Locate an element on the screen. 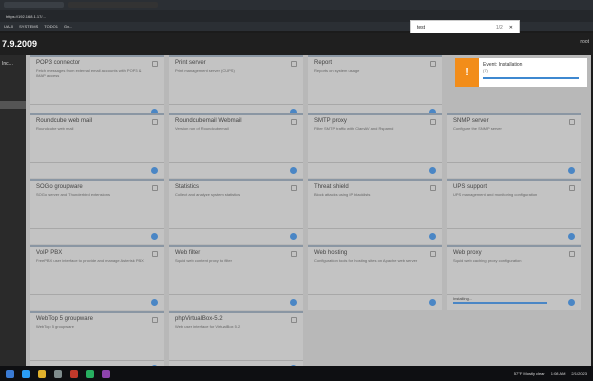  card-desc: Web user interface for VirtualBox 5.2 is located at coordinates (208, 326).